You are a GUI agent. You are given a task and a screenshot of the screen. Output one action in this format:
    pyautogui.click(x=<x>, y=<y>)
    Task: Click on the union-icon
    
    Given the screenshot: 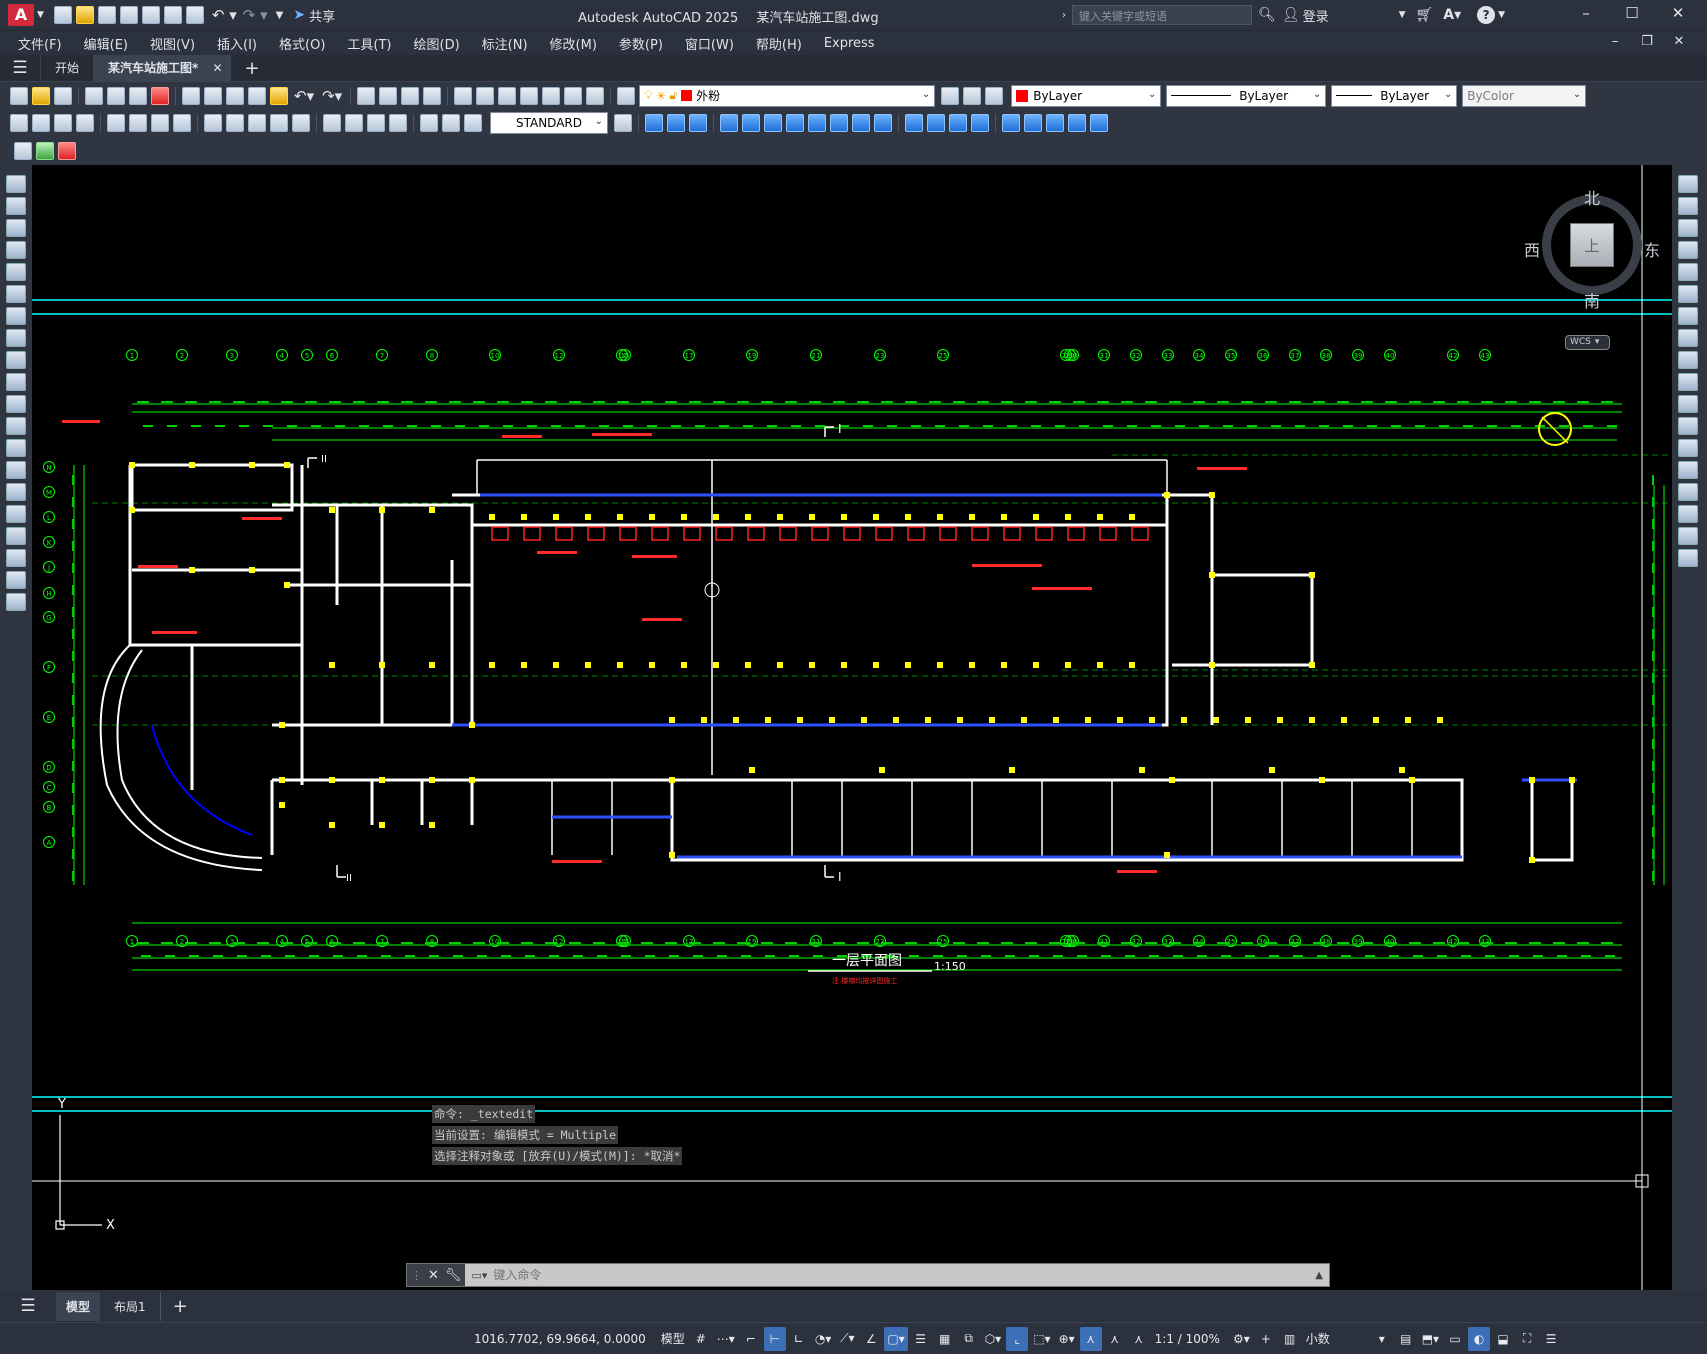 What is the action you would take?
    pyautogui.click(x=817, y=123)
    